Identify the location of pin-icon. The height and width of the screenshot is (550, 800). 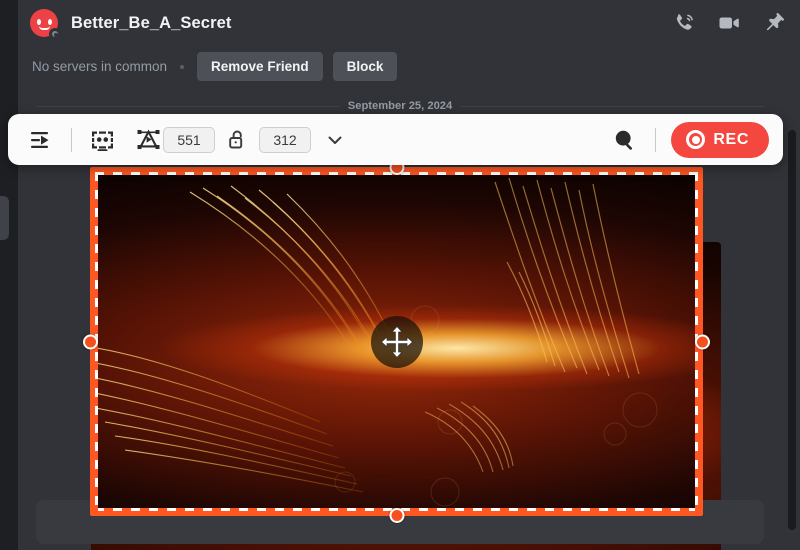
(774, 23).